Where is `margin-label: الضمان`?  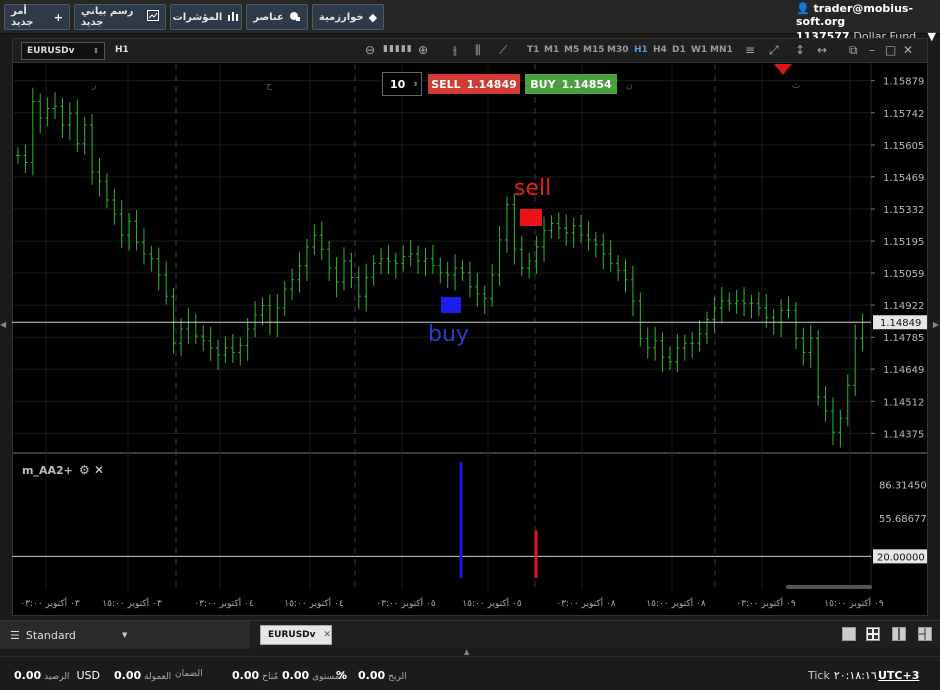
margin-label: الضمان is located at coordinates (189, 674).